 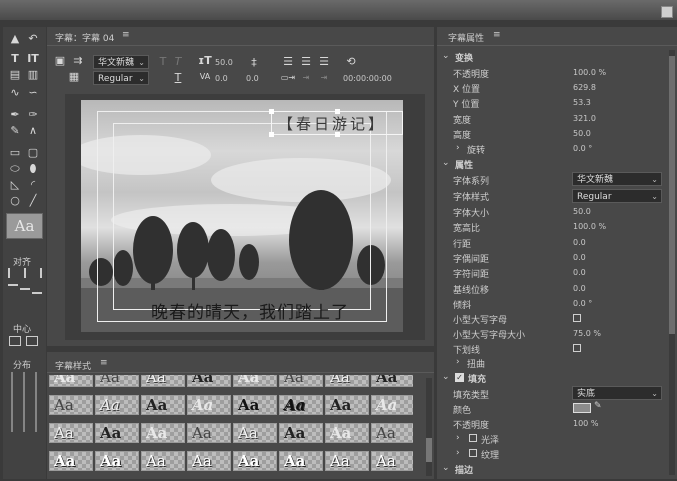 What do you see at coordinates (15, 39) in the screenshot?
I see `selection-tool-icon: ▲` at bounding box center [15, 39].